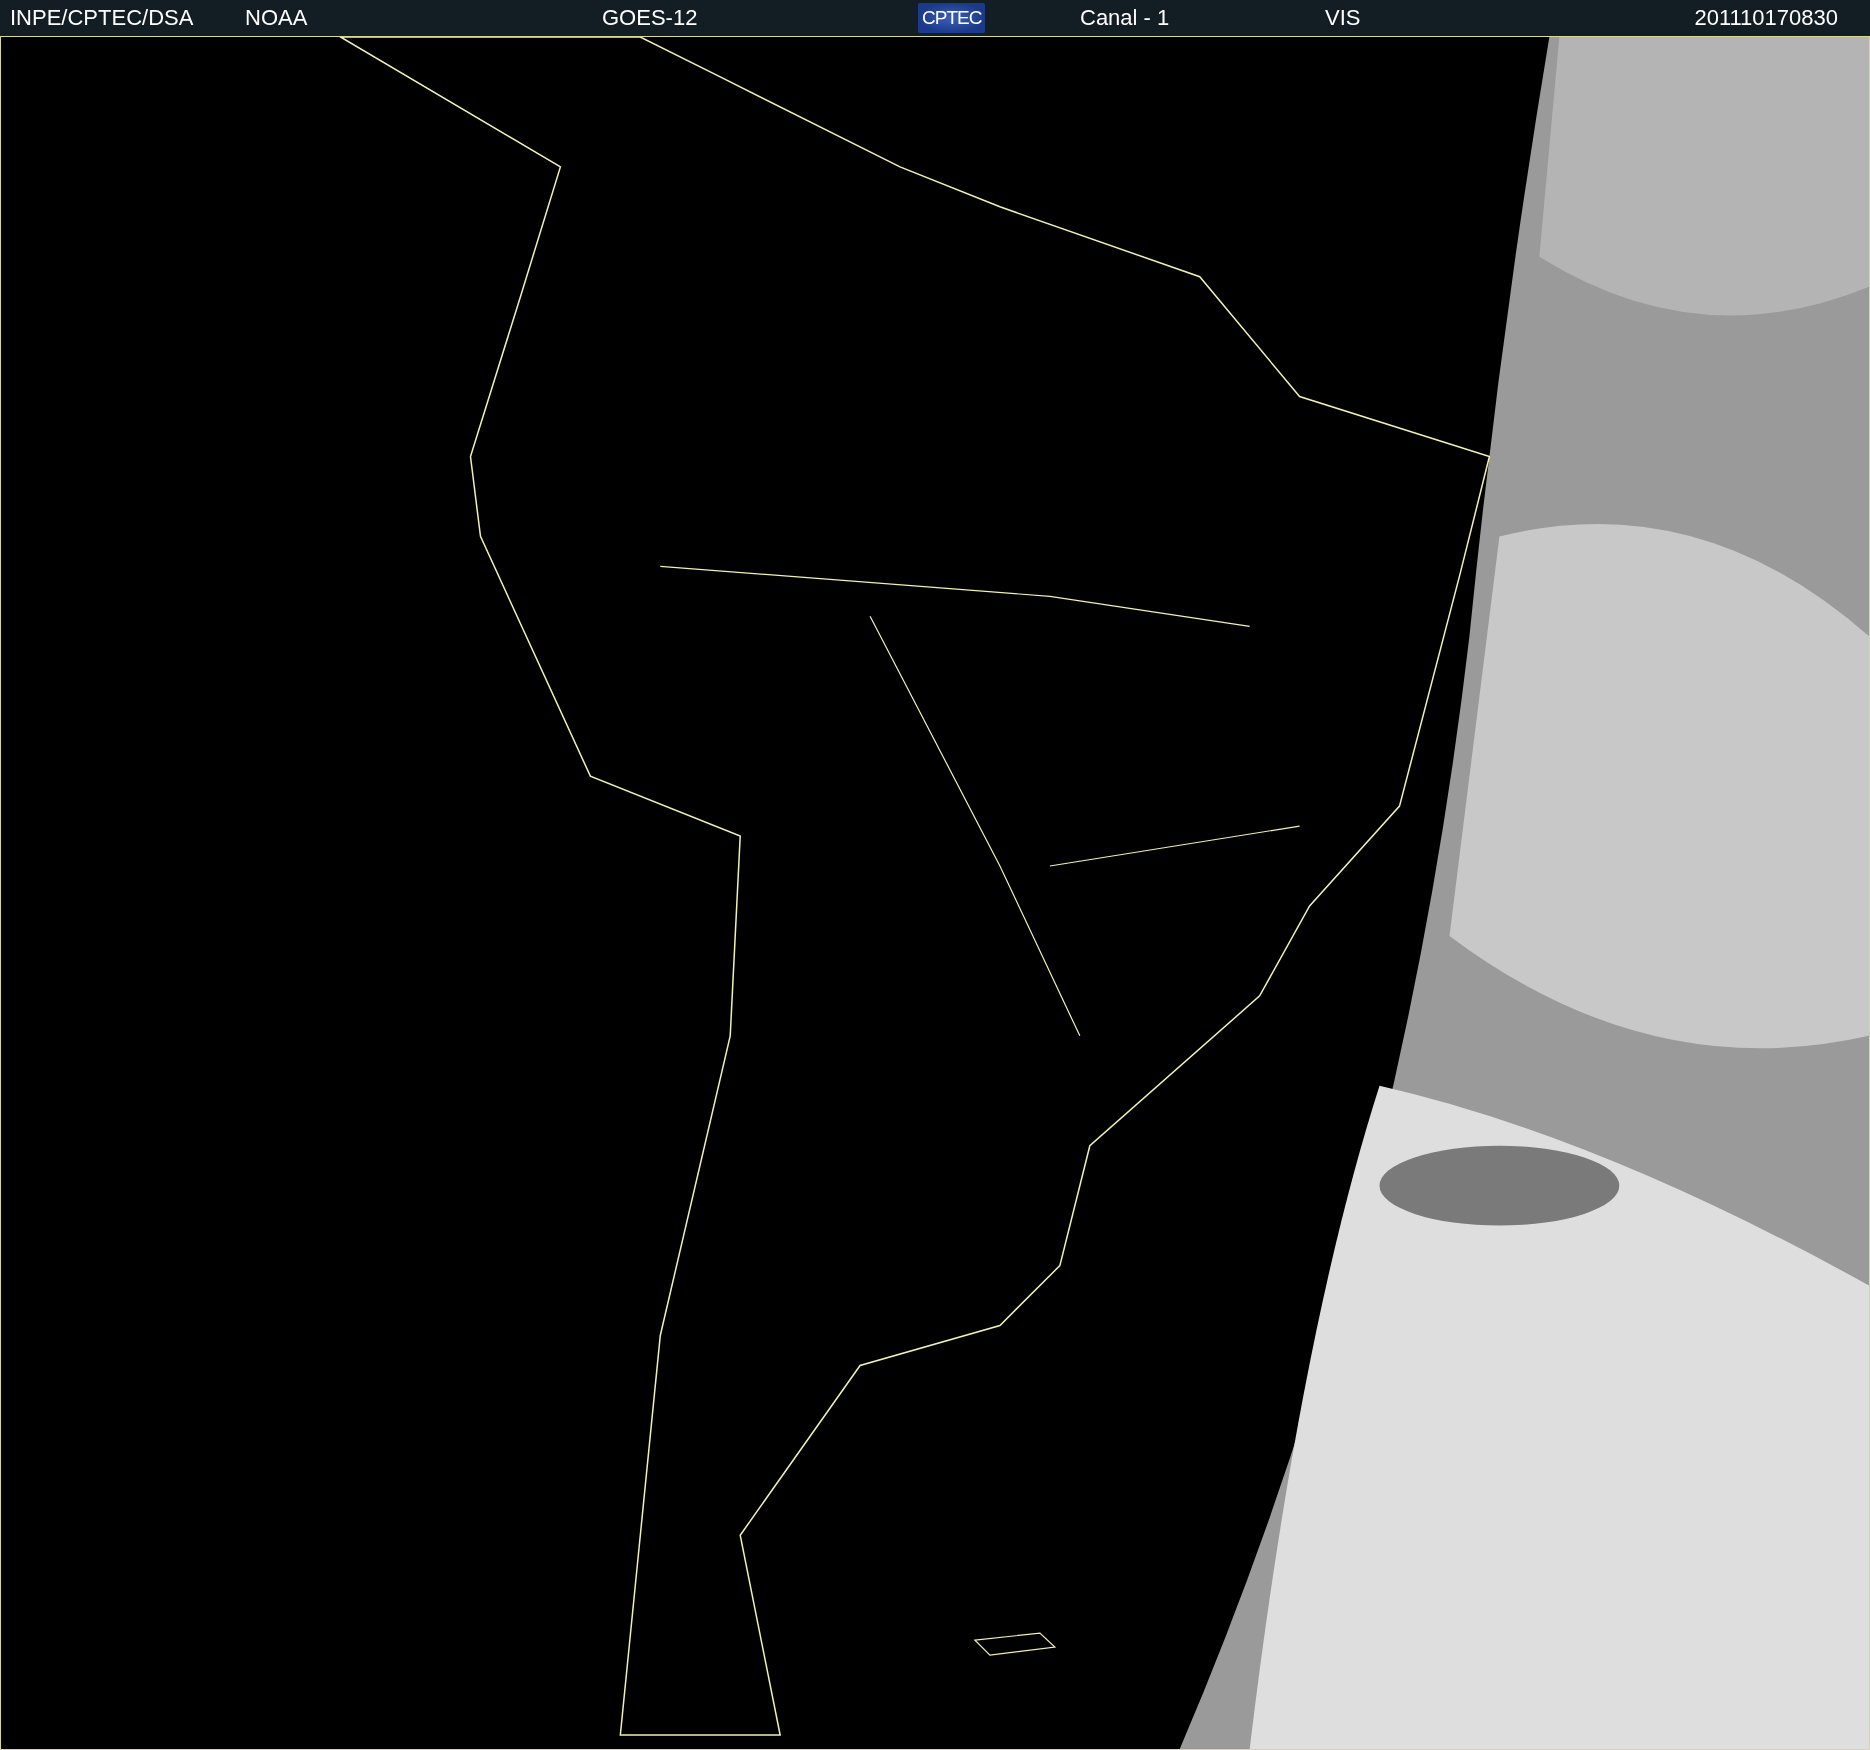 The image size is (1870, 1750). I want to click on logo: CPTEC, so click(952, 18).